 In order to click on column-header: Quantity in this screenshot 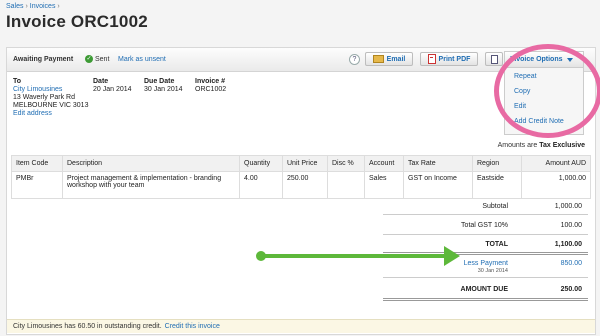, I will do `click(261, 163)`.